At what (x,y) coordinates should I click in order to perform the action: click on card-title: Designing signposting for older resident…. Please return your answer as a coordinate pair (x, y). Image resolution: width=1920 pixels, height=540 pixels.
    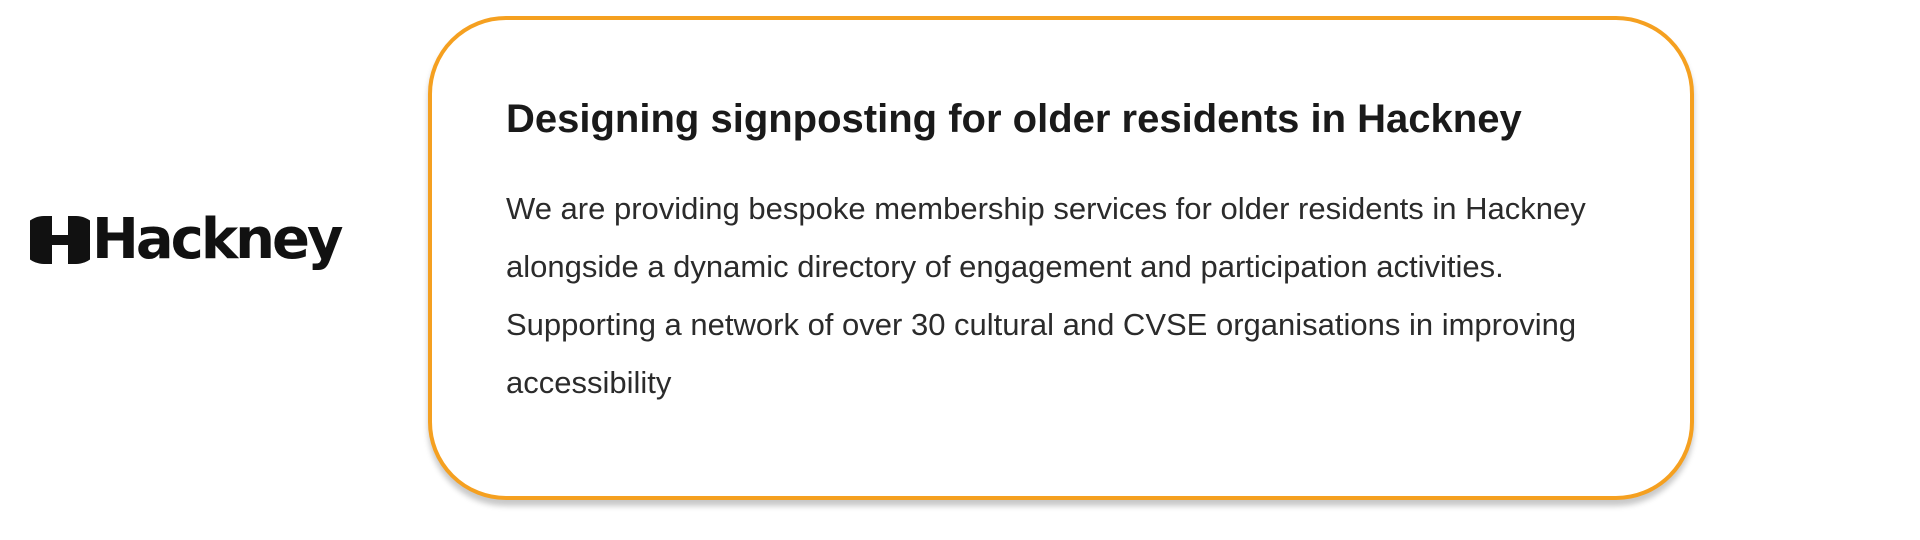
    Looking at the image, I should click on (1014, 119).